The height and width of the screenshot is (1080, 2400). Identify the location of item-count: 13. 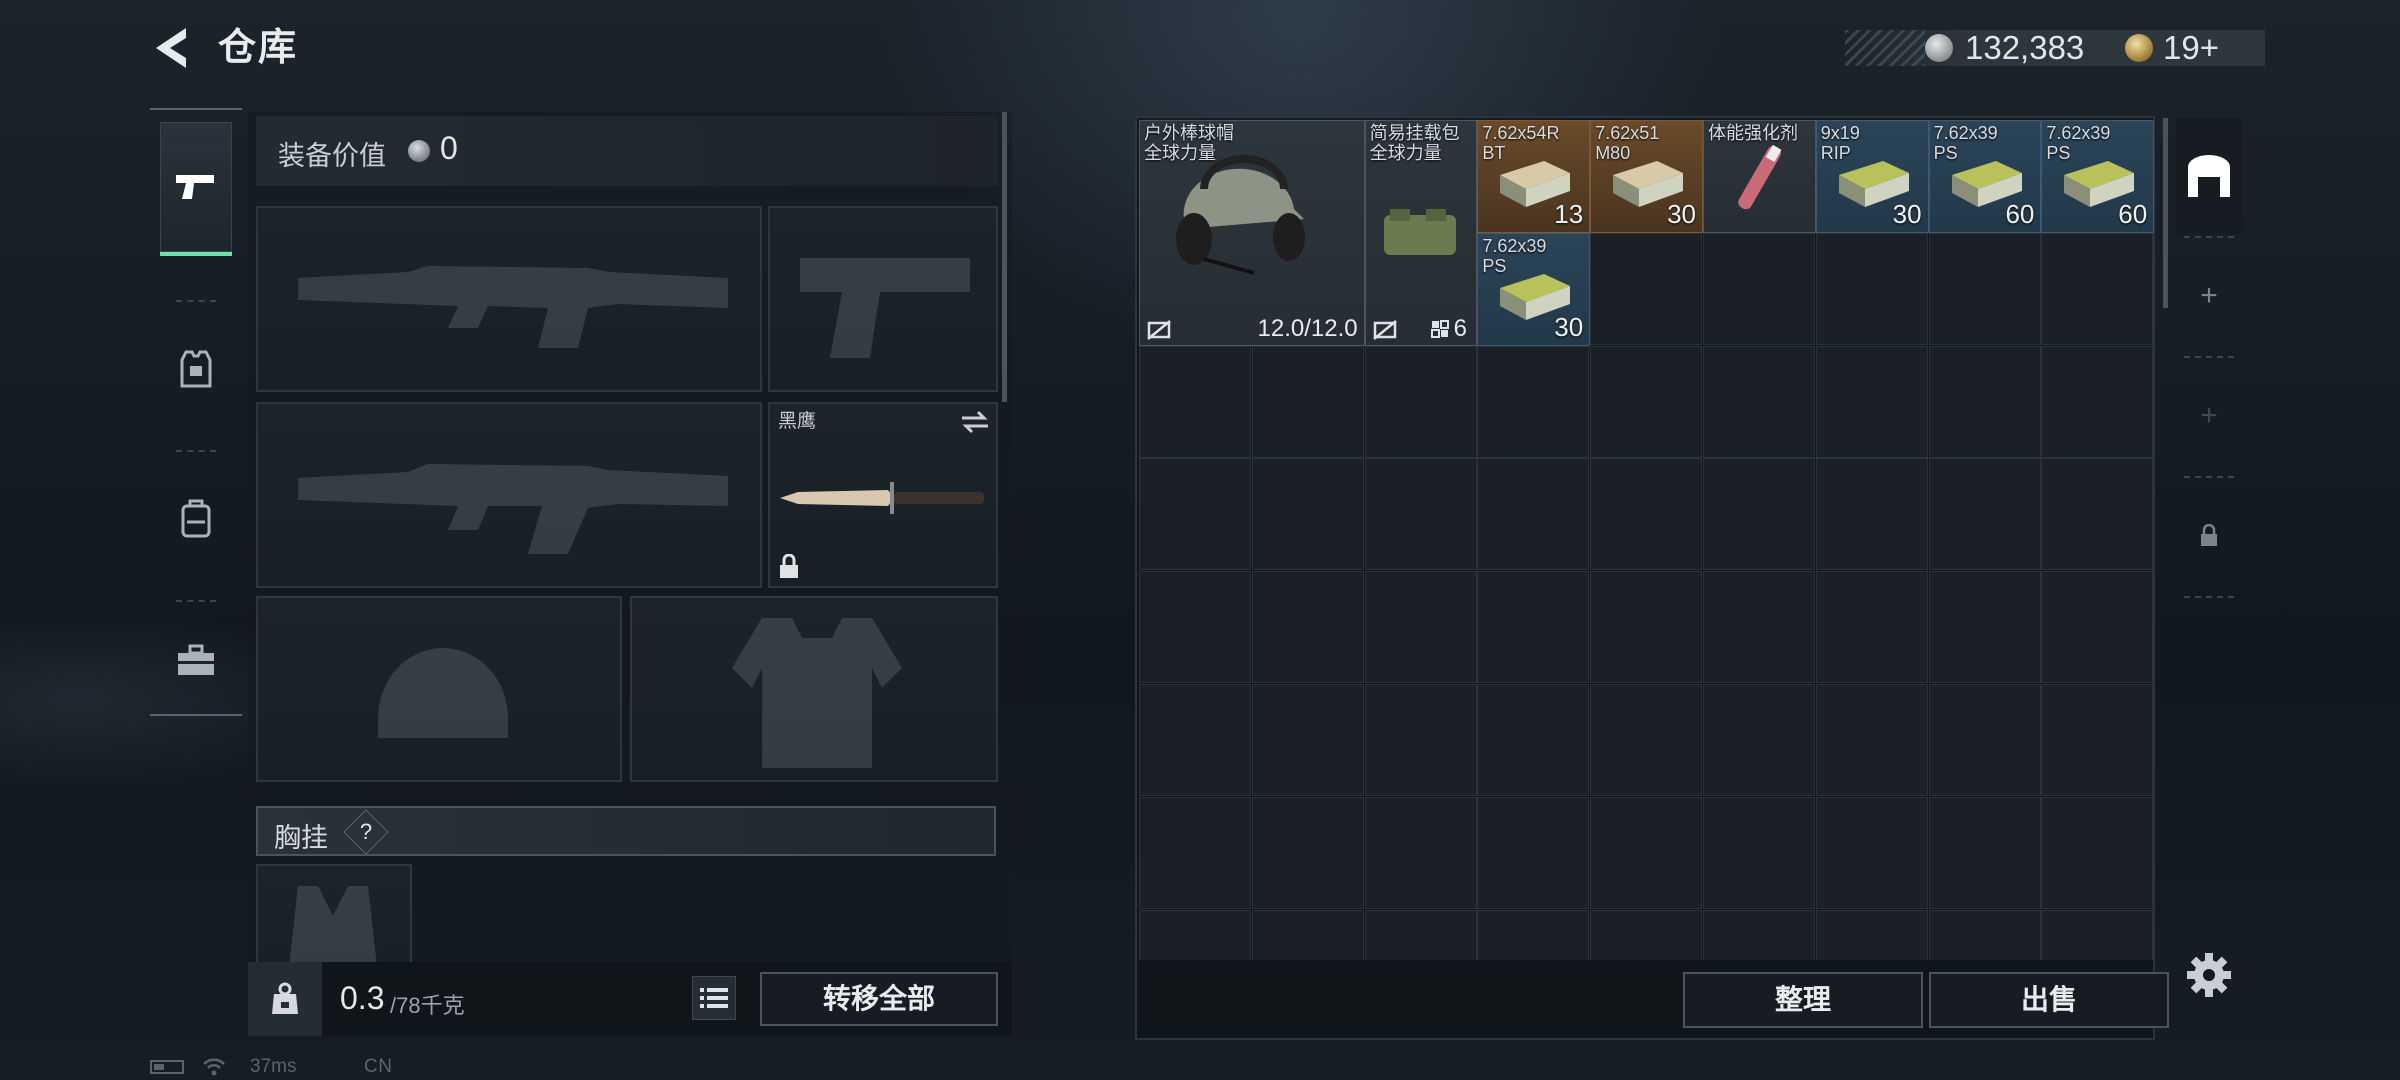
(1569, 213).